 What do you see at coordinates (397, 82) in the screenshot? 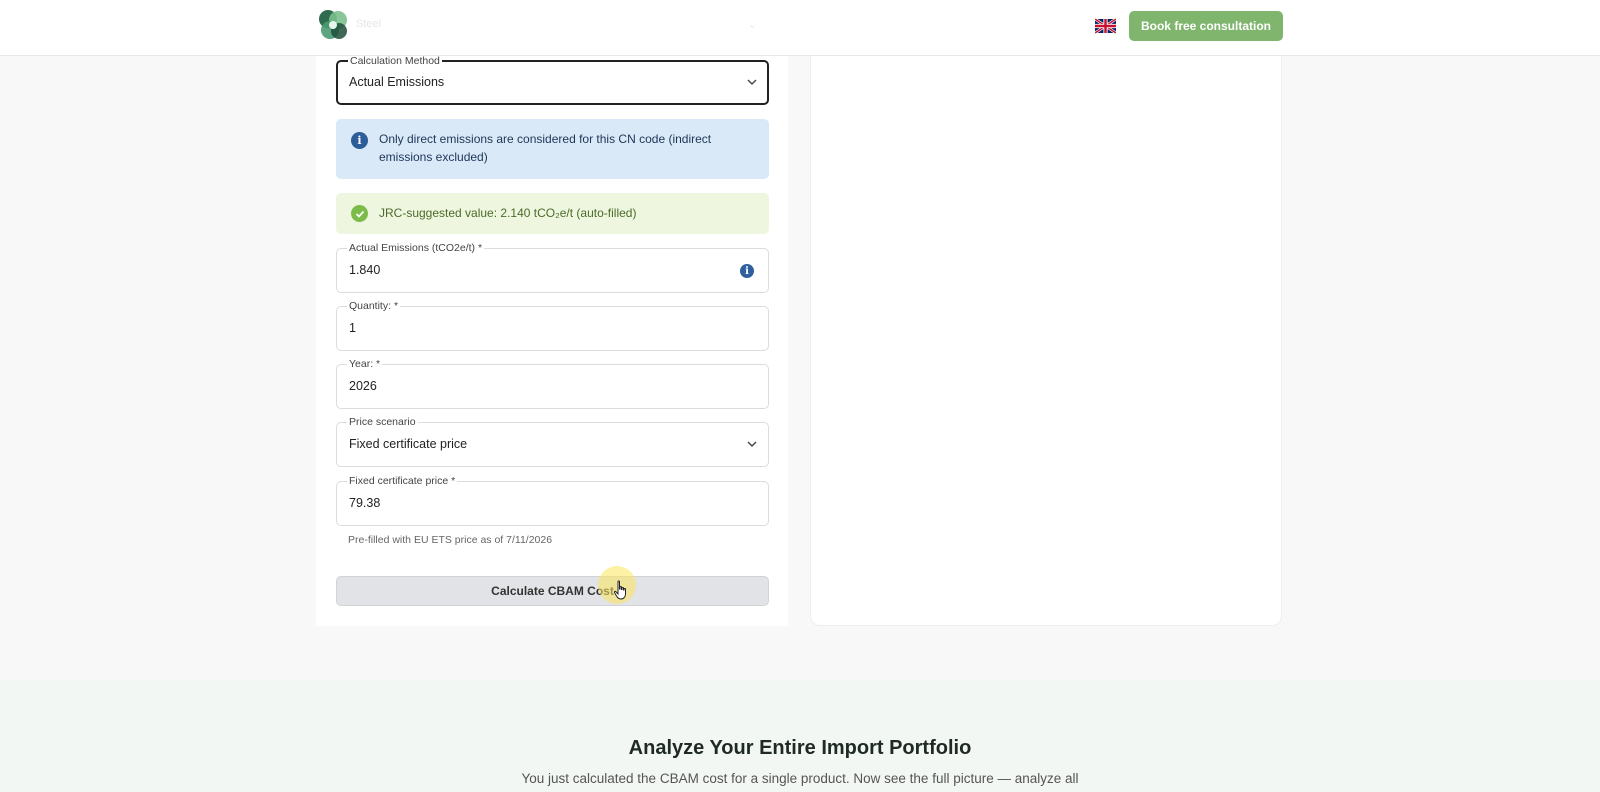
I see `calculation-method-value: Actual Emissions` at bounding box center [397, 82].